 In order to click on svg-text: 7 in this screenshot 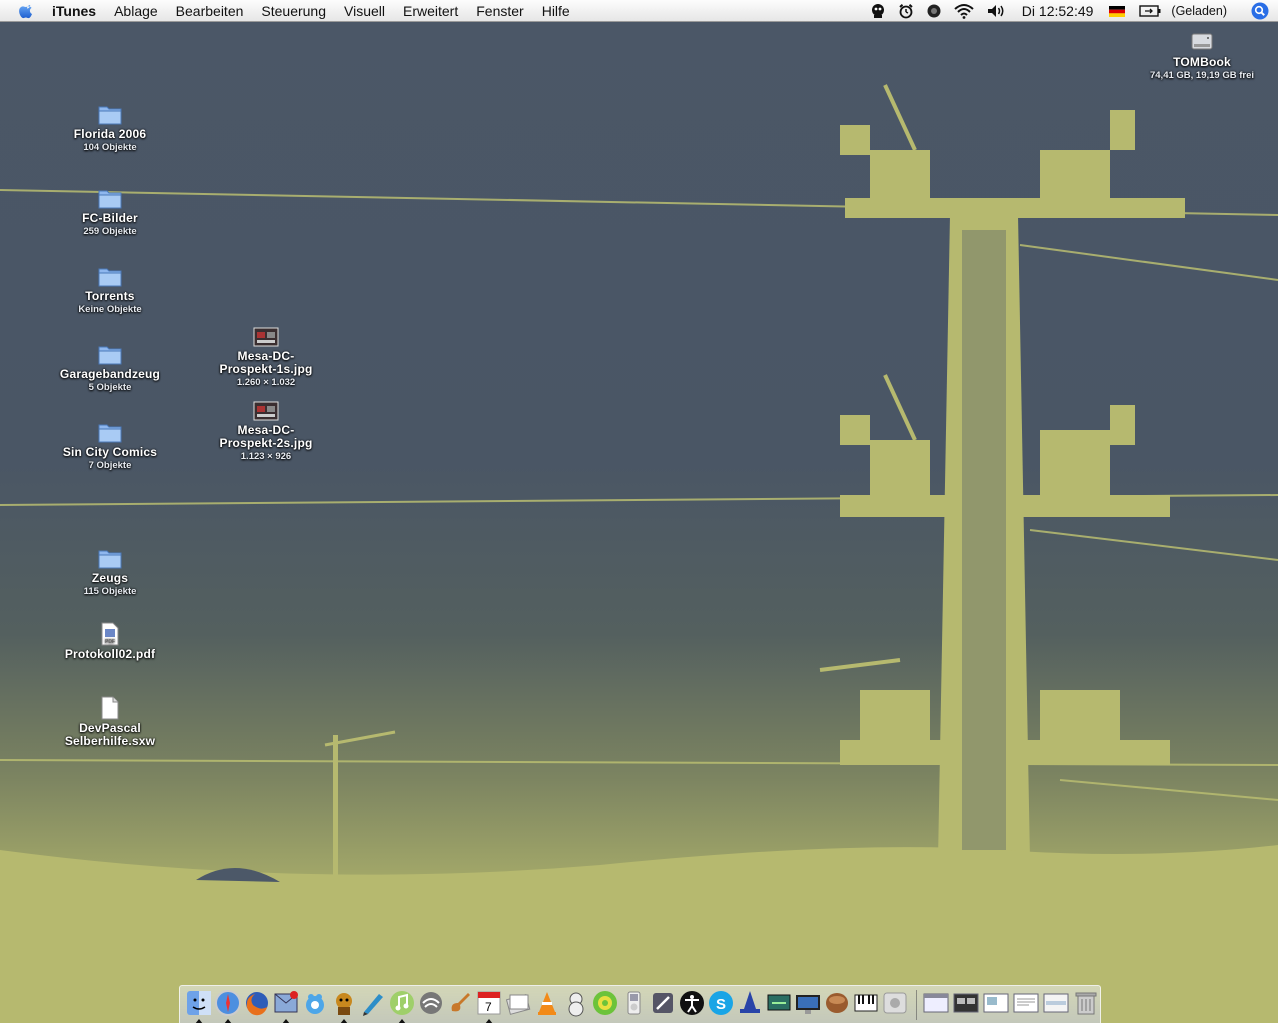, I will do `click(488, 1007)`.